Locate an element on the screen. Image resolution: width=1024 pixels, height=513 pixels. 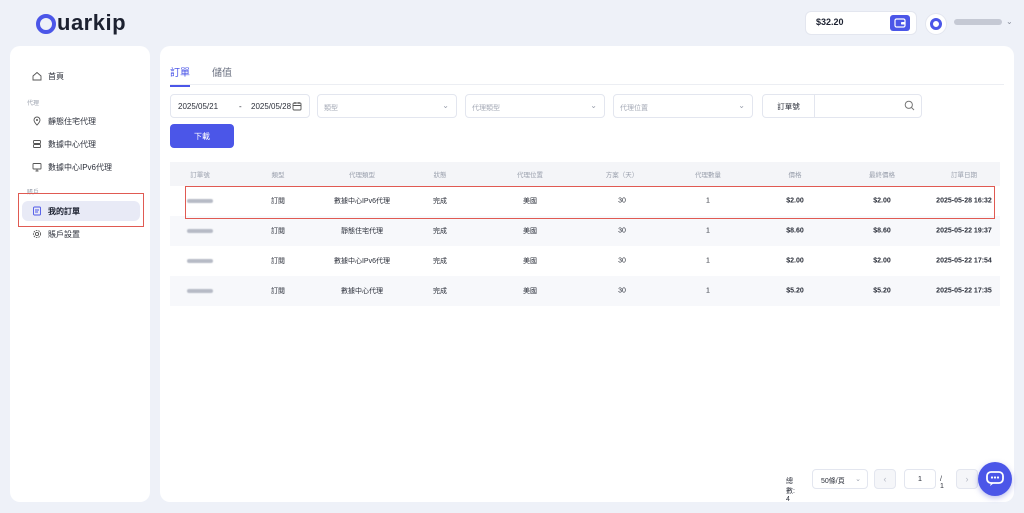
sidebar-item-static-residential: 靜態住宅代理 is located at coordinates (81, 121).